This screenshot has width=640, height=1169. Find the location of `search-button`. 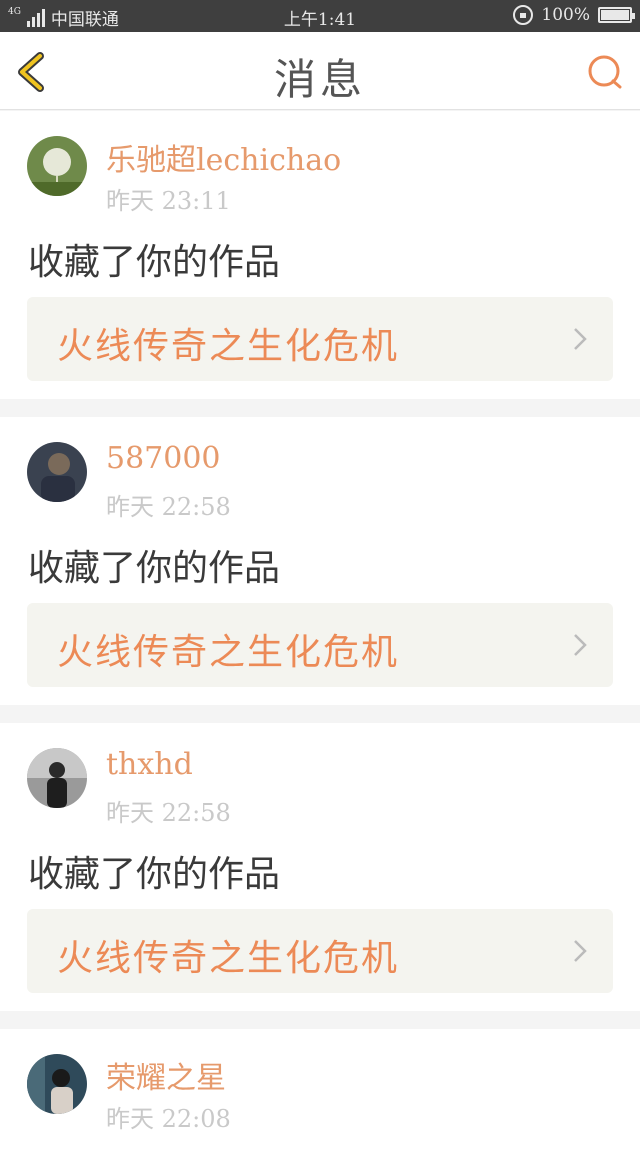

search-button is located at coordinates (604, 72).